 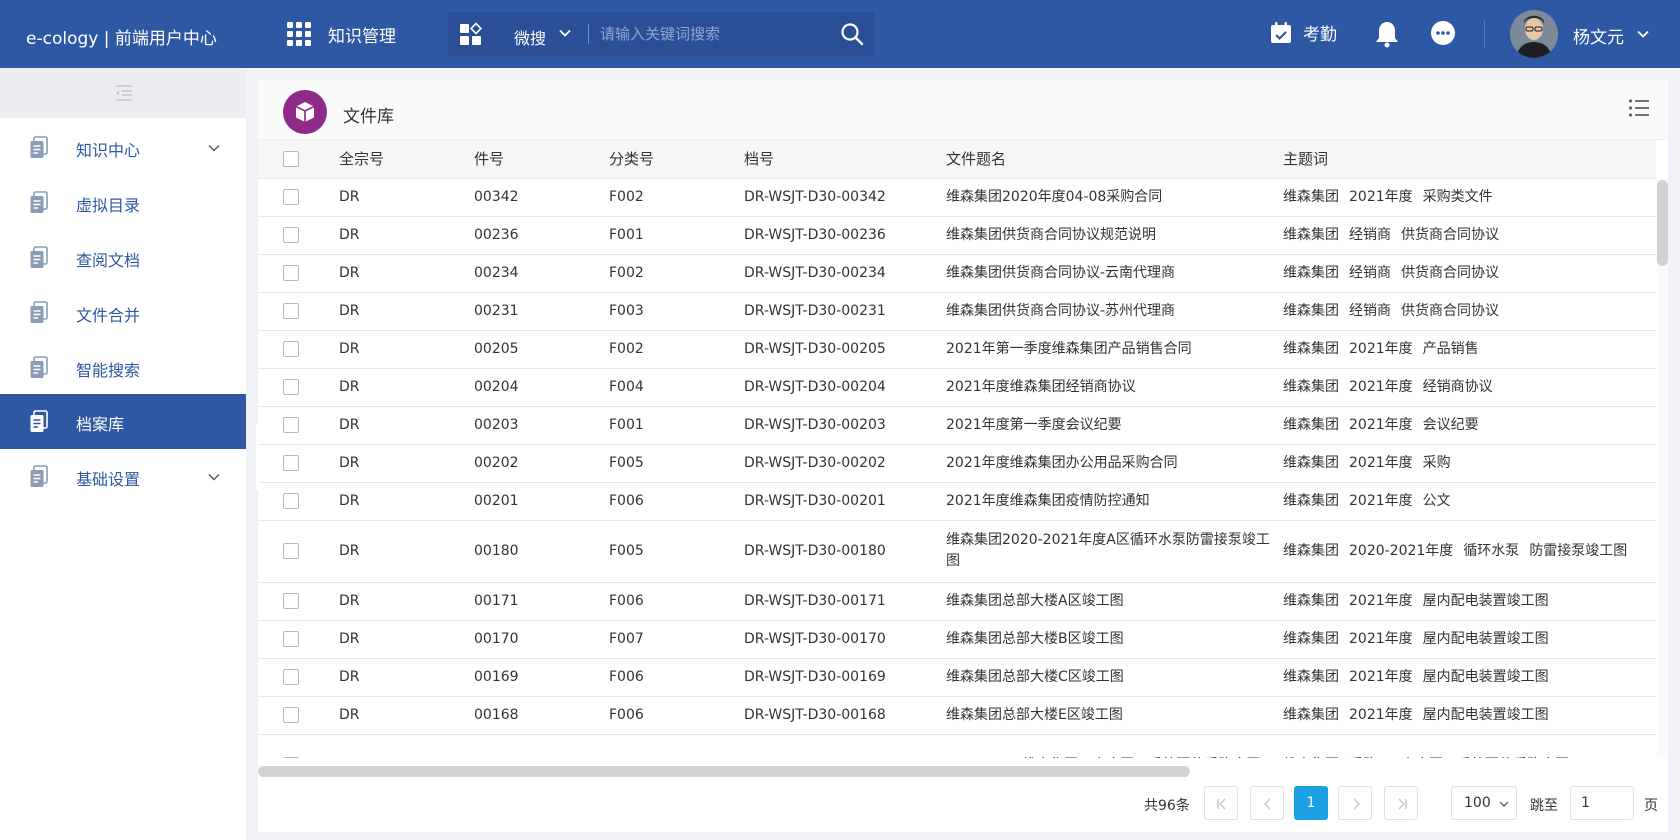 What do you see at coordinates (123, 421) in the screenshot?
I see `sidebar-item-archive-library: 档案库` at bounding box center [123, 421].